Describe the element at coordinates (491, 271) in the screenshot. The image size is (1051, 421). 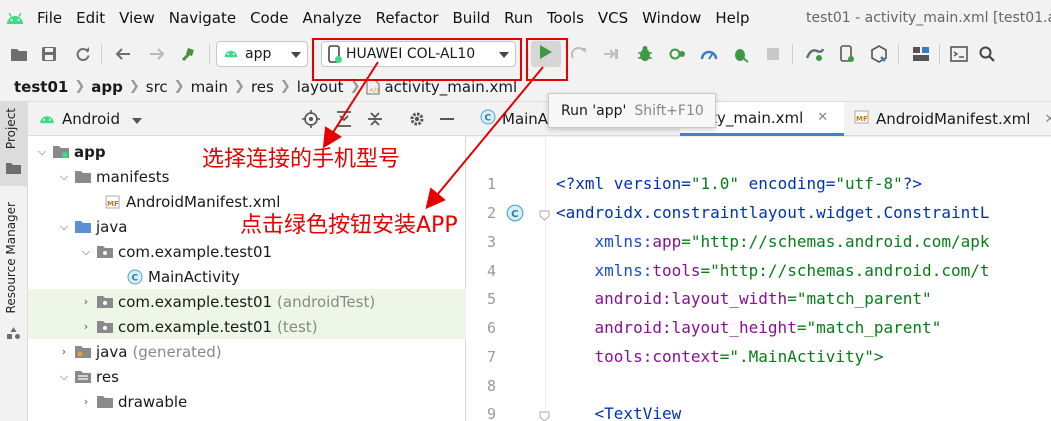
I see `line-number: 4` at that location.